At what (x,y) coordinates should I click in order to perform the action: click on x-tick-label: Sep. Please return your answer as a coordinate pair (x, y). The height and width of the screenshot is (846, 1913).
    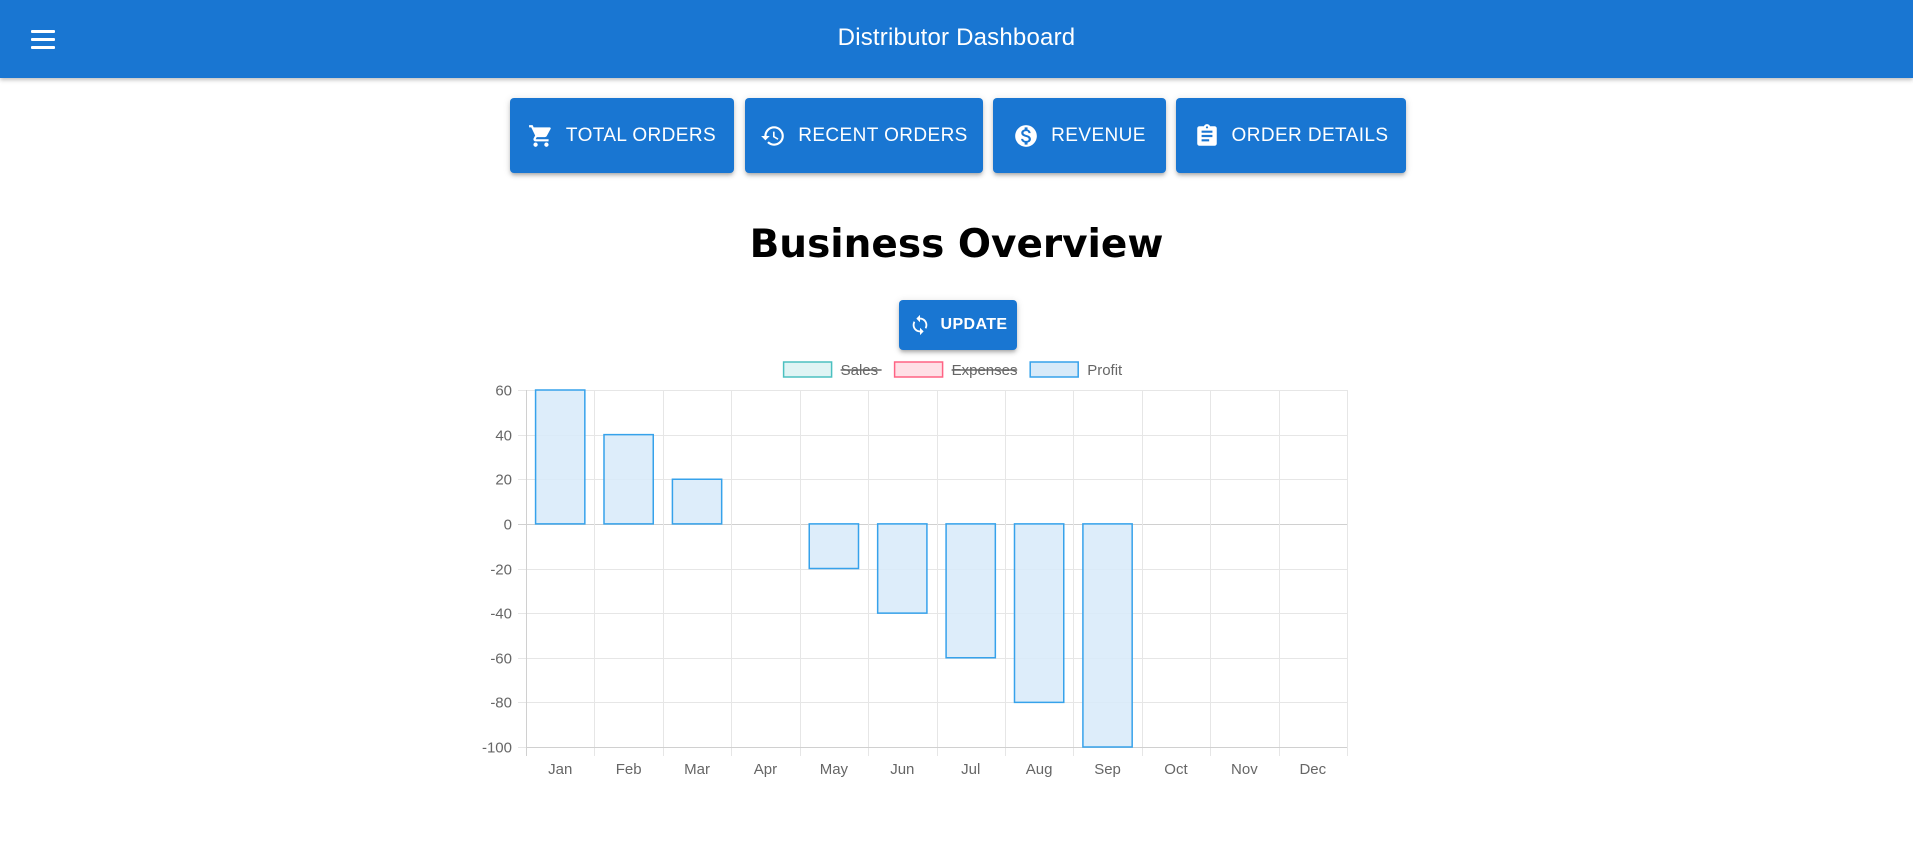
    Looking at the image, I should click on (1107, 769).